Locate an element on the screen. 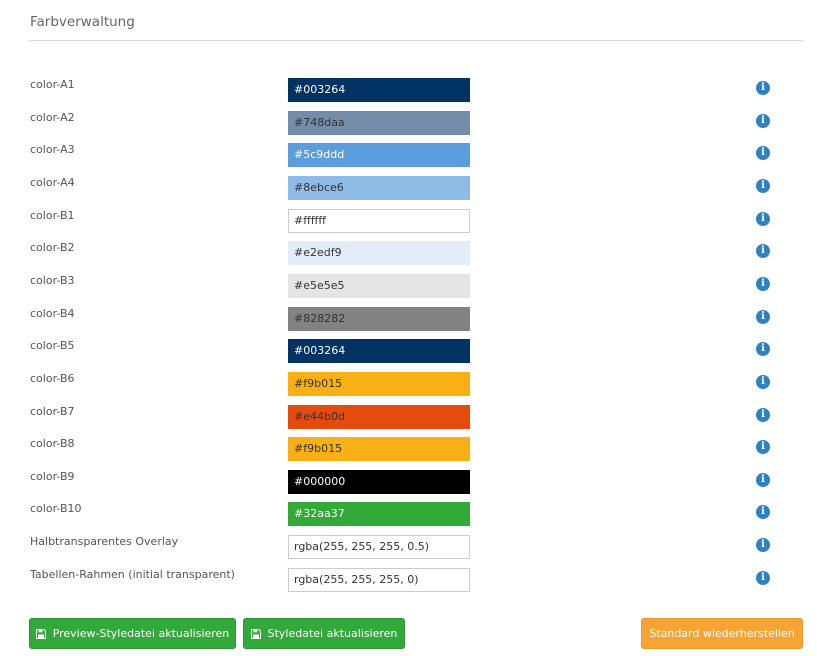 Image resolution: width=817 pixels, height=656 pixels. color-value-input: rgba(255, 255, 255, 0) is located at coordinates (379, 579).